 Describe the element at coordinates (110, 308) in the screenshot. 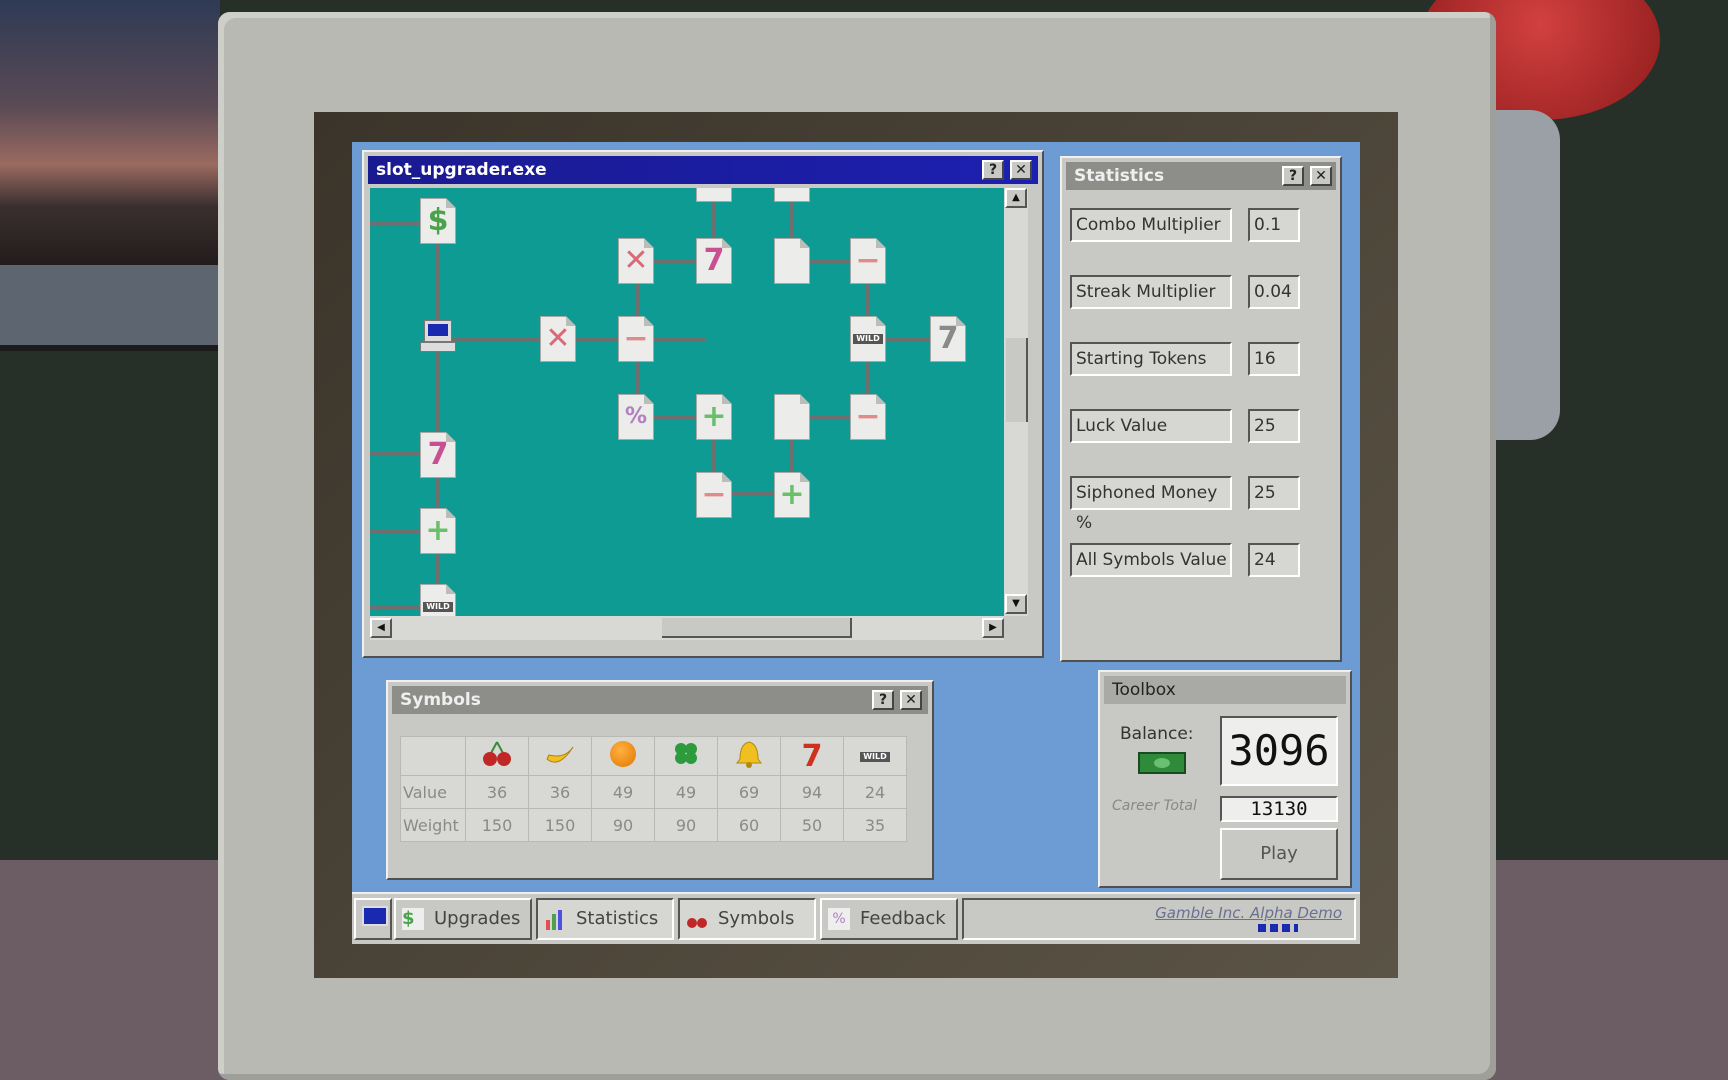

I see `poster-frame` at that location.